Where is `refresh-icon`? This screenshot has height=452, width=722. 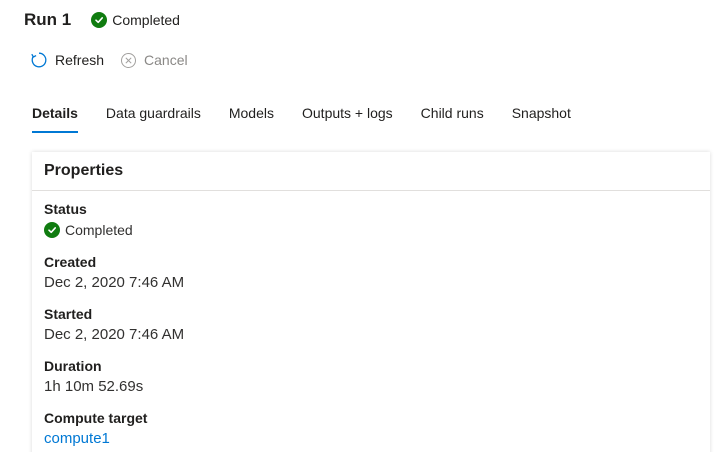
refresh-icon is located at coordinates (39, 60).